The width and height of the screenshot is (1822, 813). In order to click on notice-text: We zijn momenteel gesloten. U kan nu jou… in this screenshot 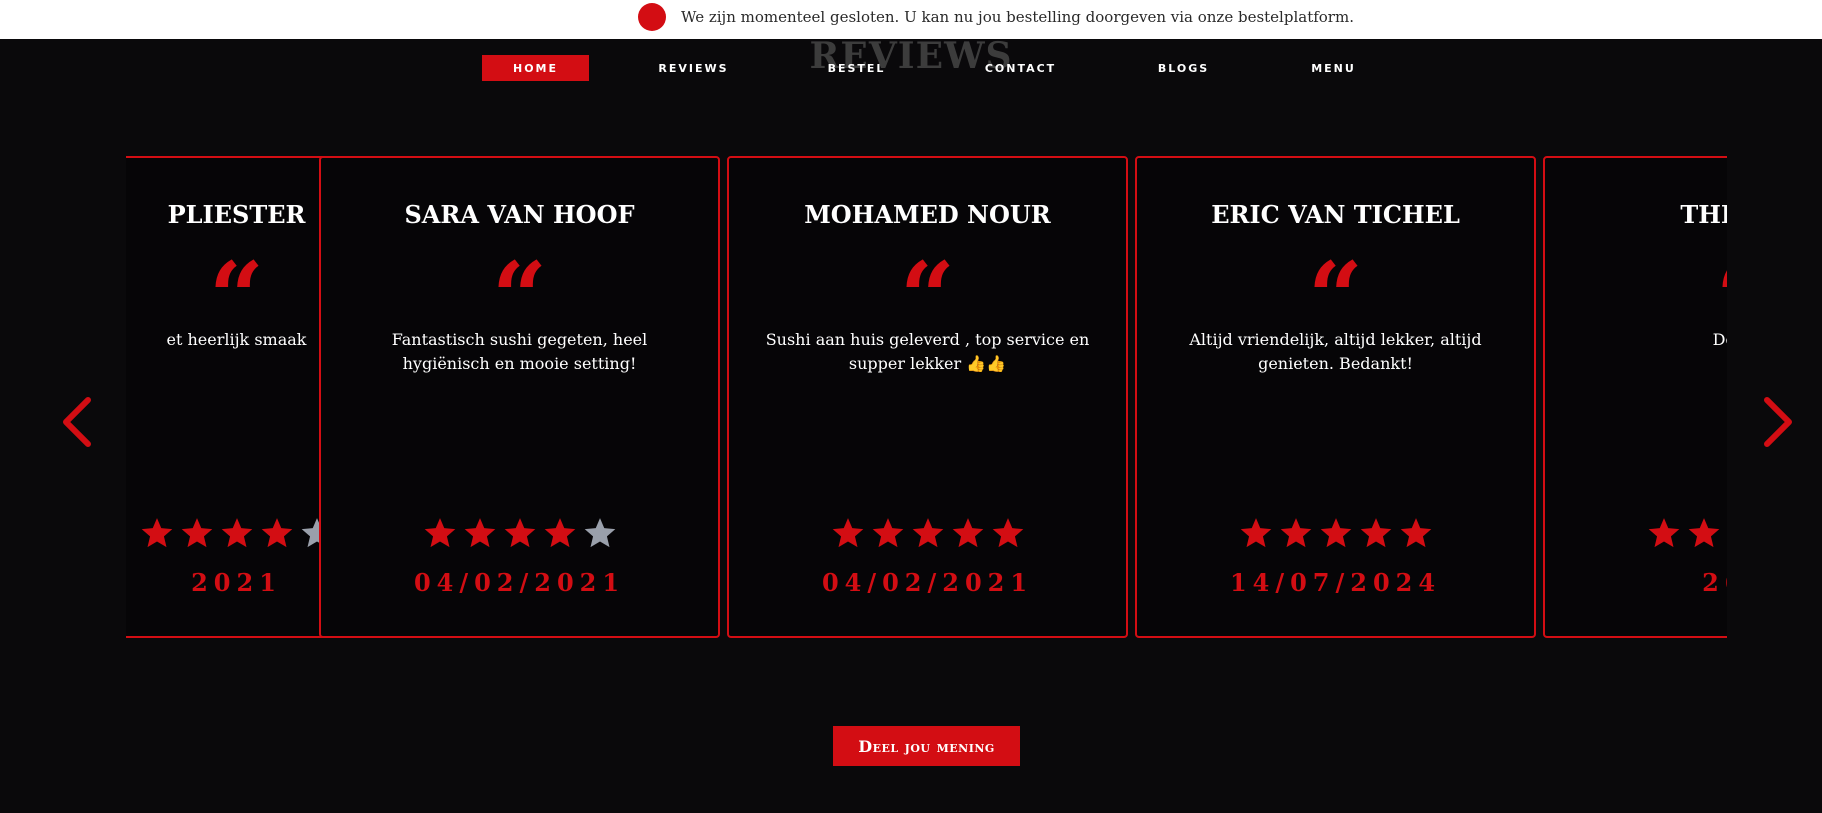, I will do `click(1017, 17)`.